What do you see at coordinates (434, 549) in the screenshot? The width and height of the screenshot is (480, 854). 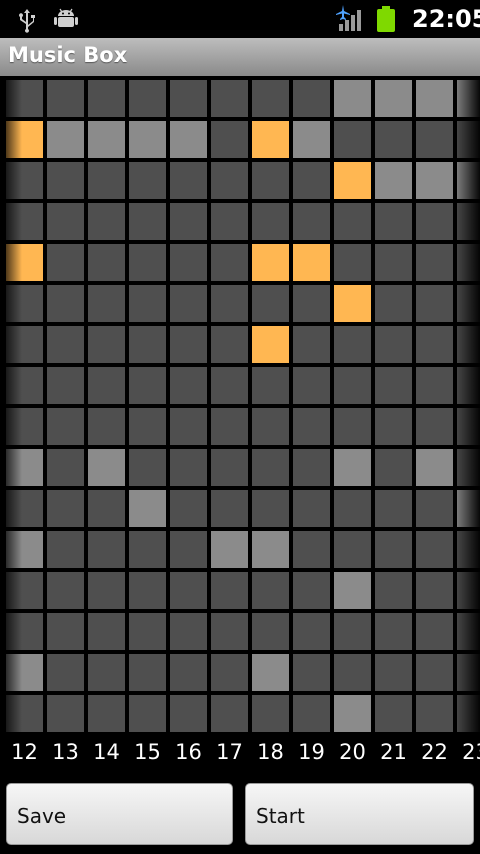 I see `grid-cell-r11-c22` at bounding box center [434, 549].